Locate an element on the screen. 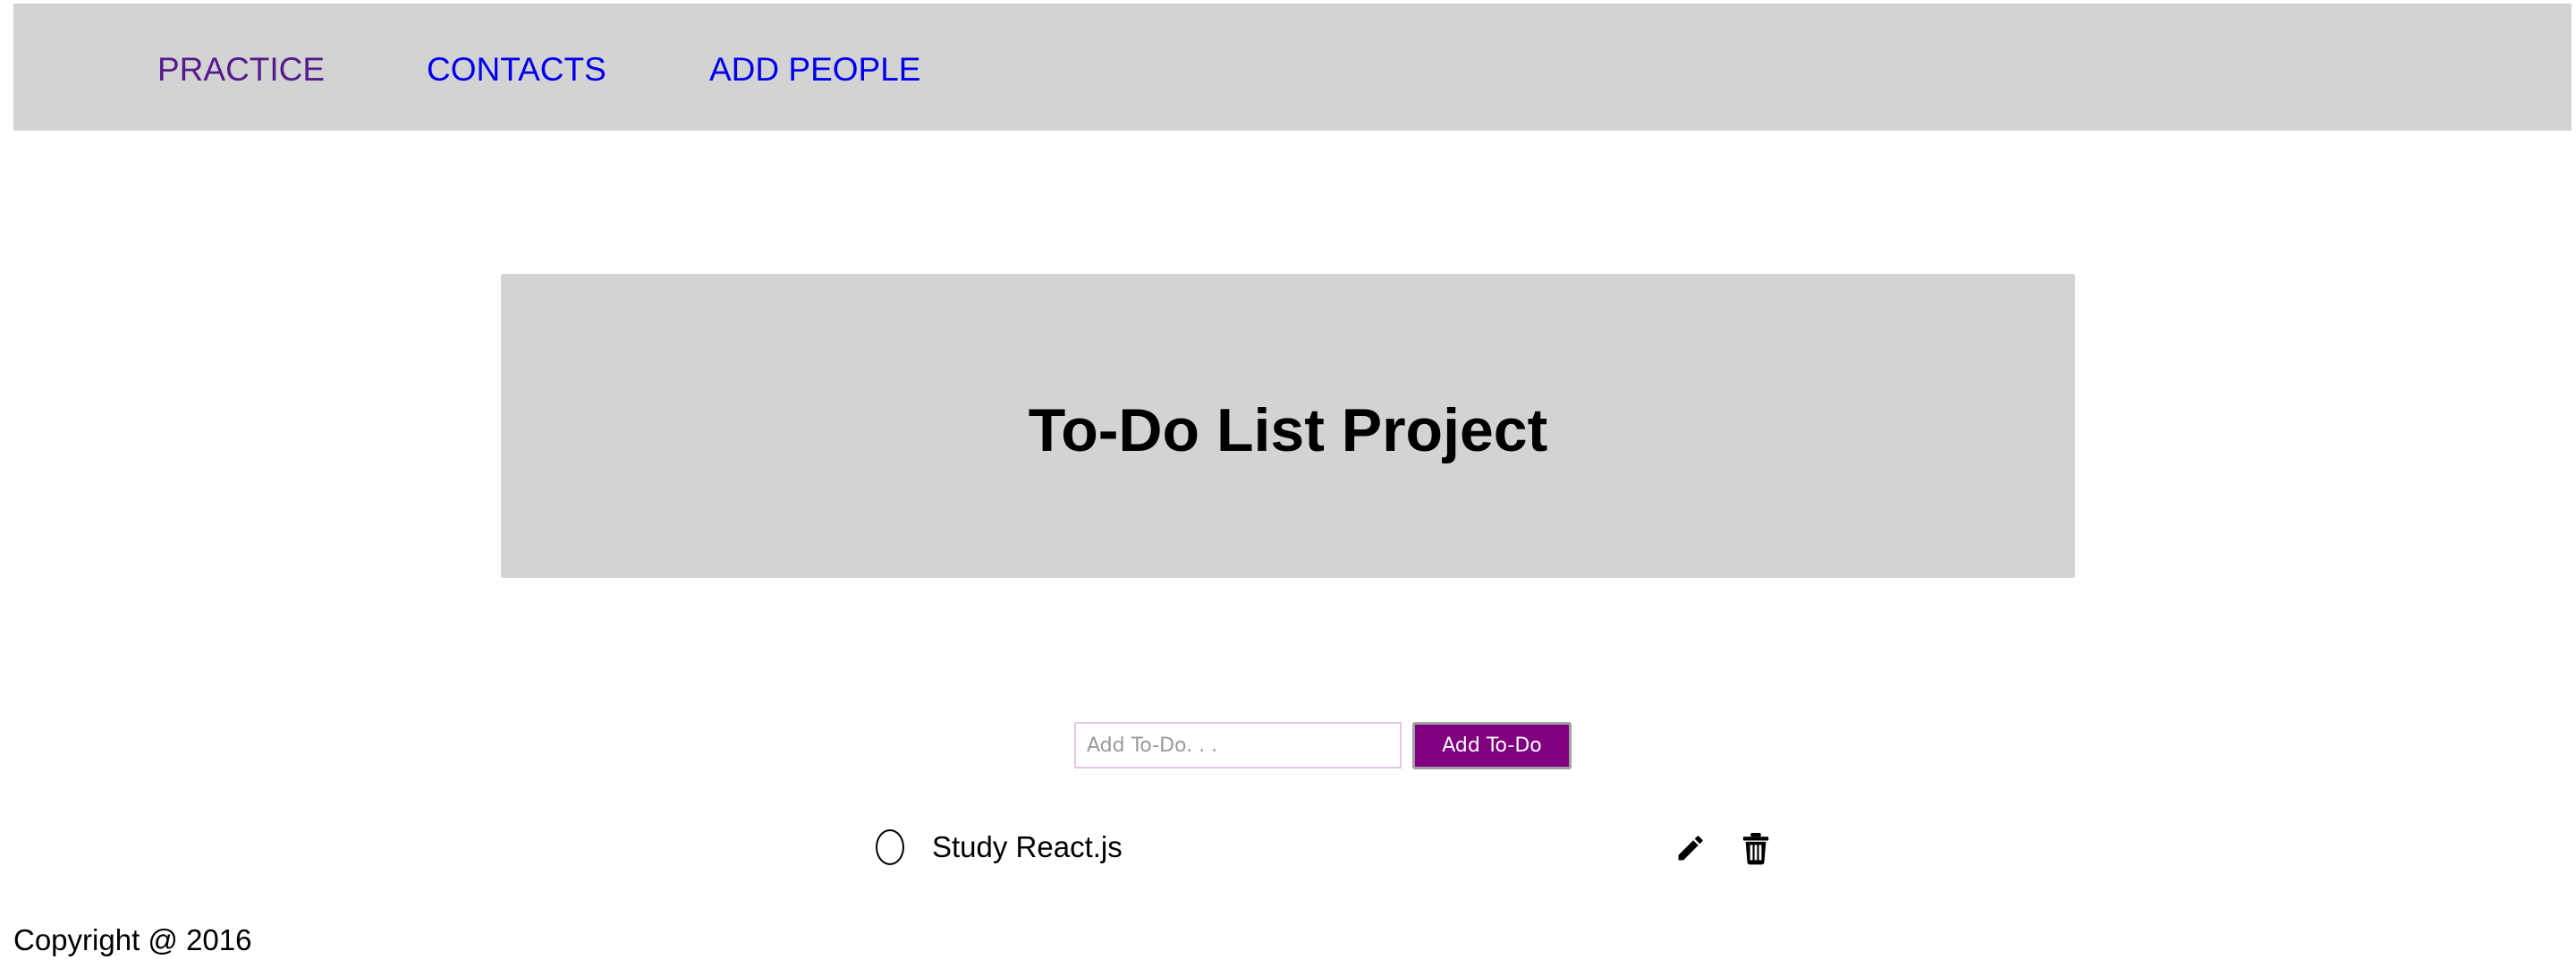 The width and height of the screenshot is (2576, 968). pencil-icon is located at coordinates (1690, 848).